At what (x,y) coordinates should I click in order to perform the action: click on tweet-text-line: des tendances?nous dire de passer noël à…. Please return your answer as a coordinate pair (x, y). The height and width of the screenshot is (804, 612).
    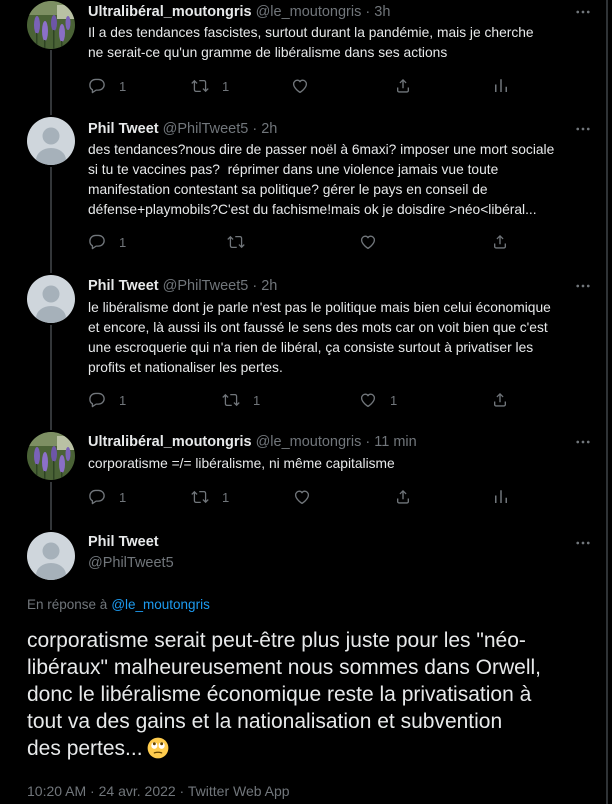
    Looking at the image, I should click on (321, 149).